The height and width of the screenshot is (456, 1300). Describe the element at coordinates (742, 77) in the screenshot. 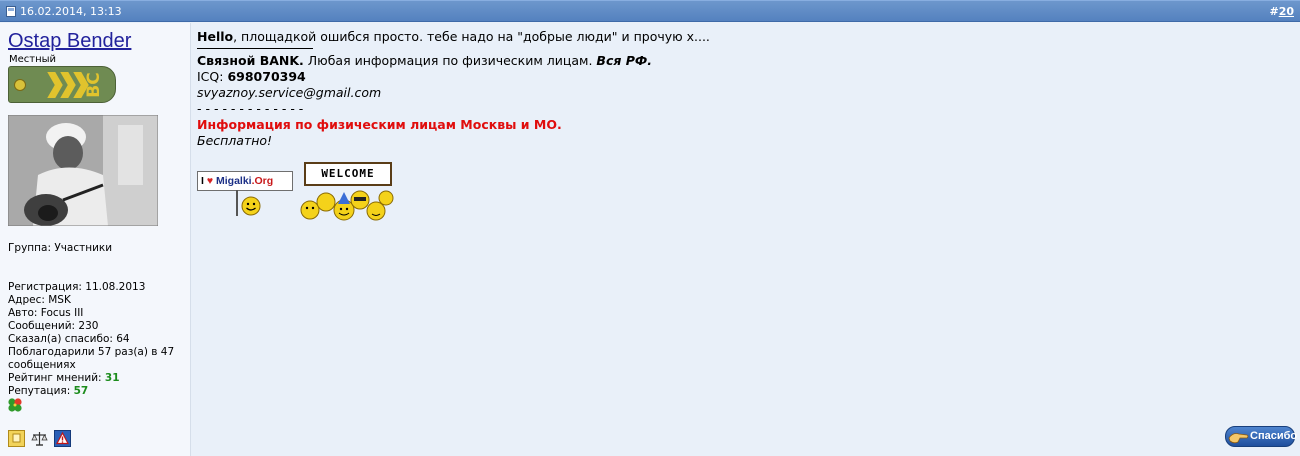

I see `icq-line: ICQ: 698070394` at that location.